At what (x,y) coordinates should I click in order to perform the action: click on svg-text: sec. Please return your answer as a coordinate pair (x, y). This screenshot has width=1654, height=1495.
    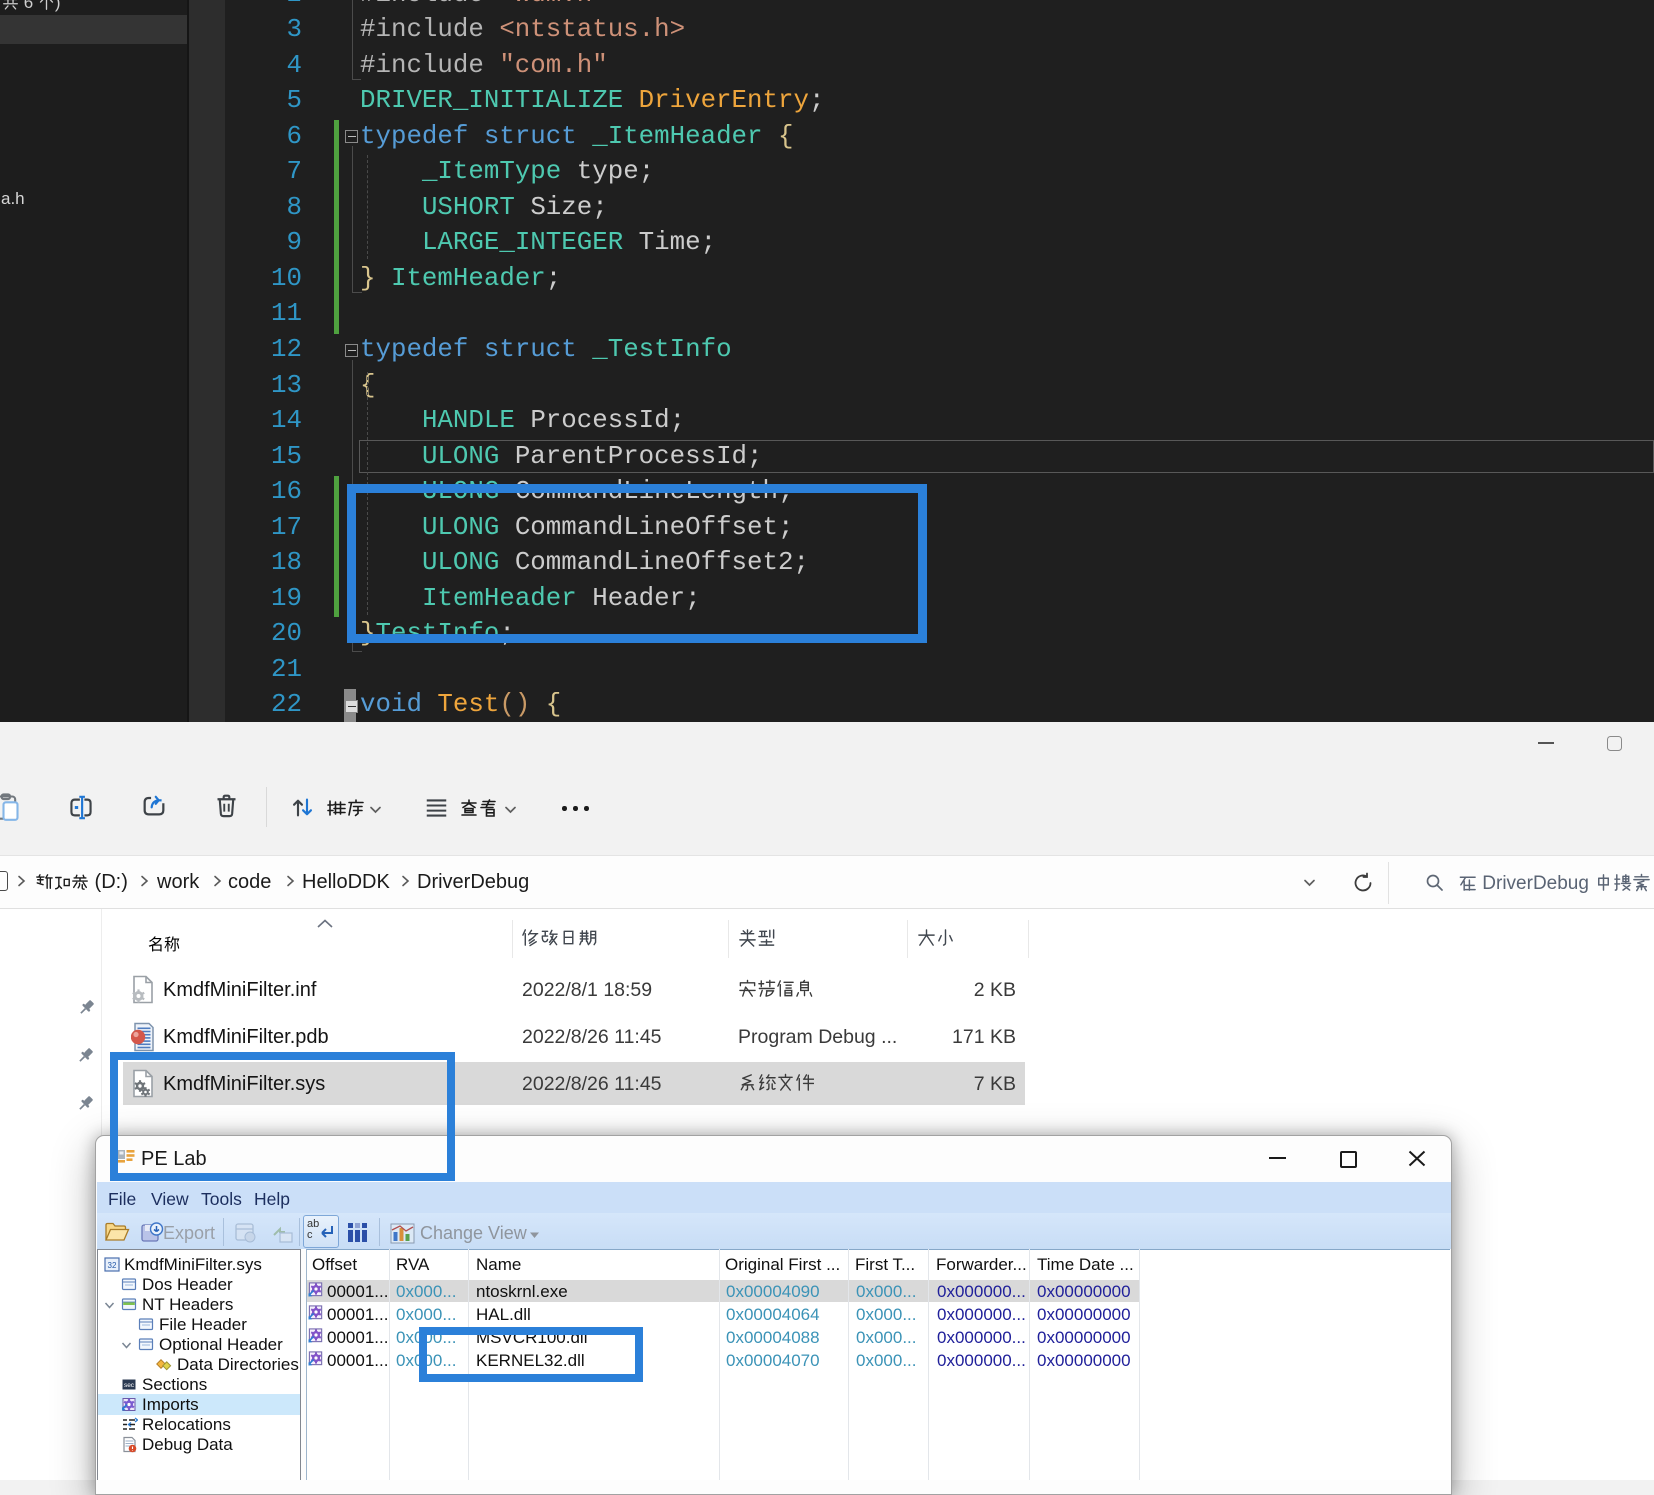
    Looking at the image, I should click on (129, 1385).